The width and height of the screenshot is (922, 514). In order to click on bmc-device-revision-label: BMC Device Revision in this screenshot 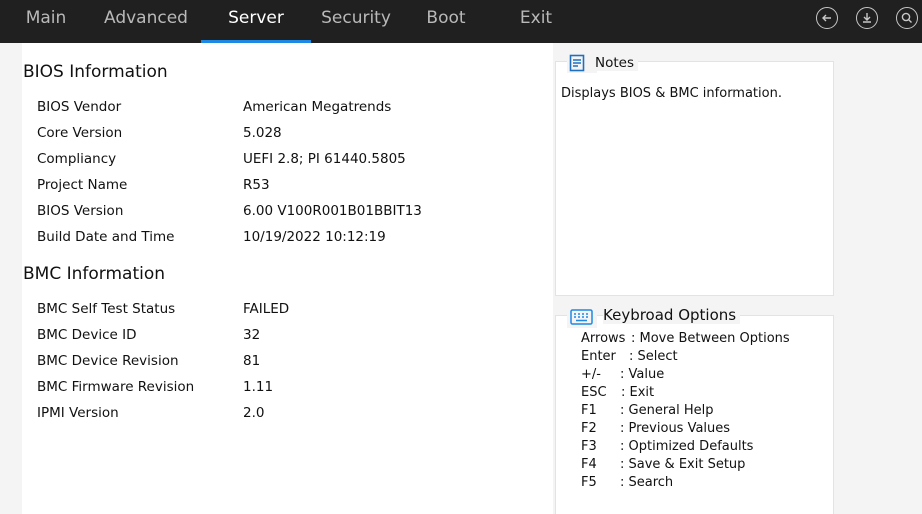, I will do `click(108, 361)`.